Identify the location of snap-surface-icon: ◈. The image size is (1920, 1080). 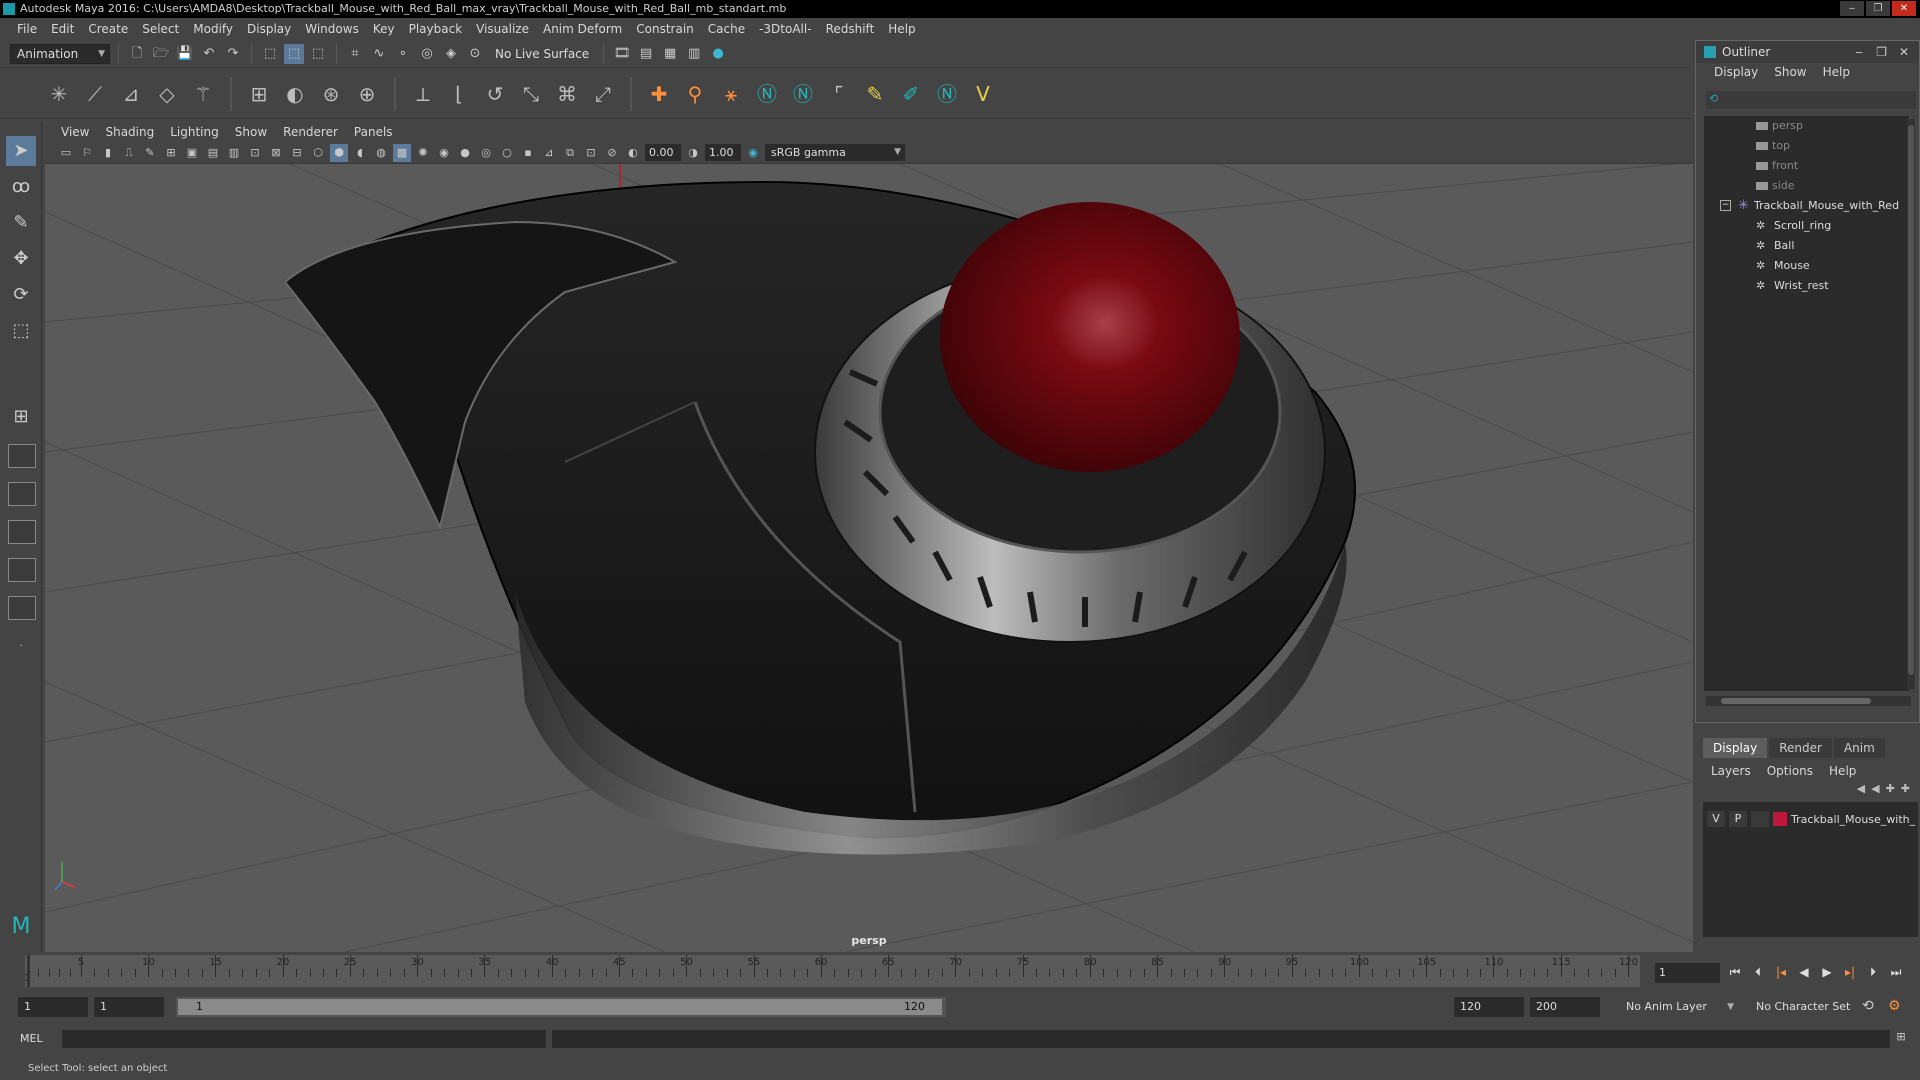
(451, 54).